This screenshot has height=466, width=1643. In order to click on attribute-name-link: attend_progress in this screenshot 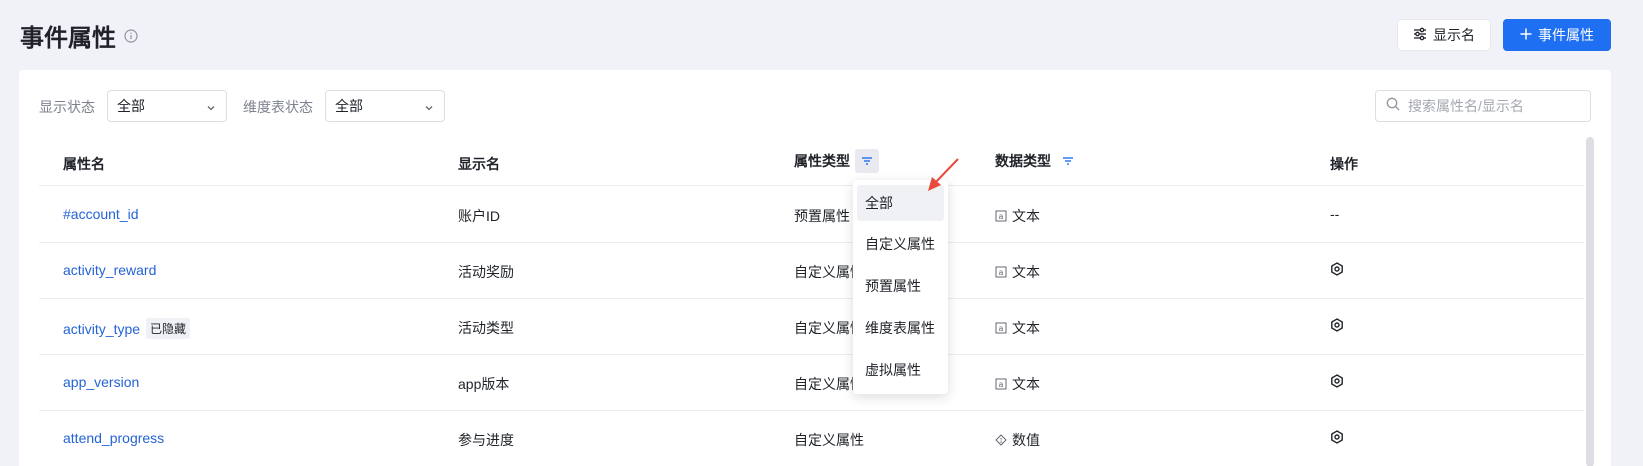, I will do `click(113, 438)`.